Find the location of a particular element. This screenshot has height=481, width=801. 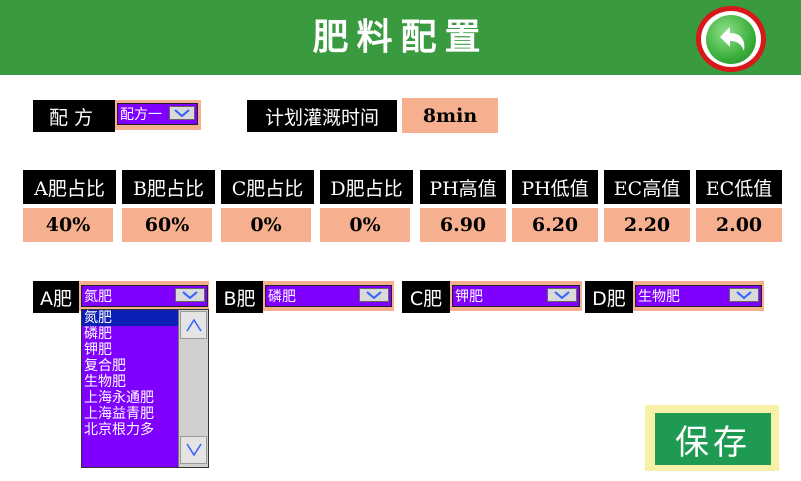

b-fertilizer-dropdown: 磷肥 is located at coordinates (328, 296).